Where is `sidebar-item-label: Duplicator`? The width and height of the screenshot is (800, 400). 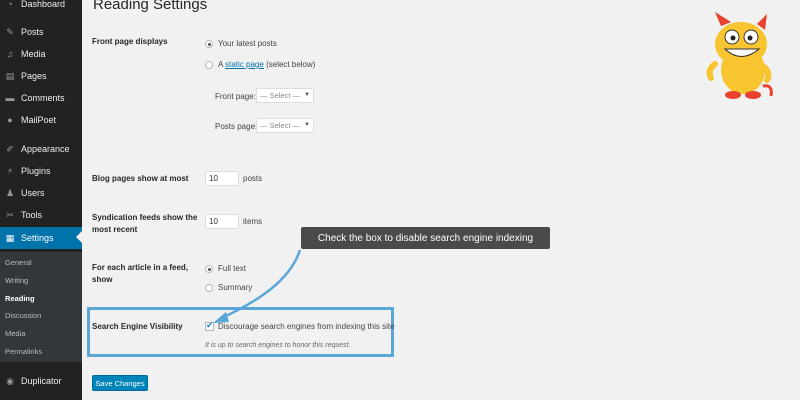
sidebar-item-label: Duplicator is located at coordinates (41, 381).